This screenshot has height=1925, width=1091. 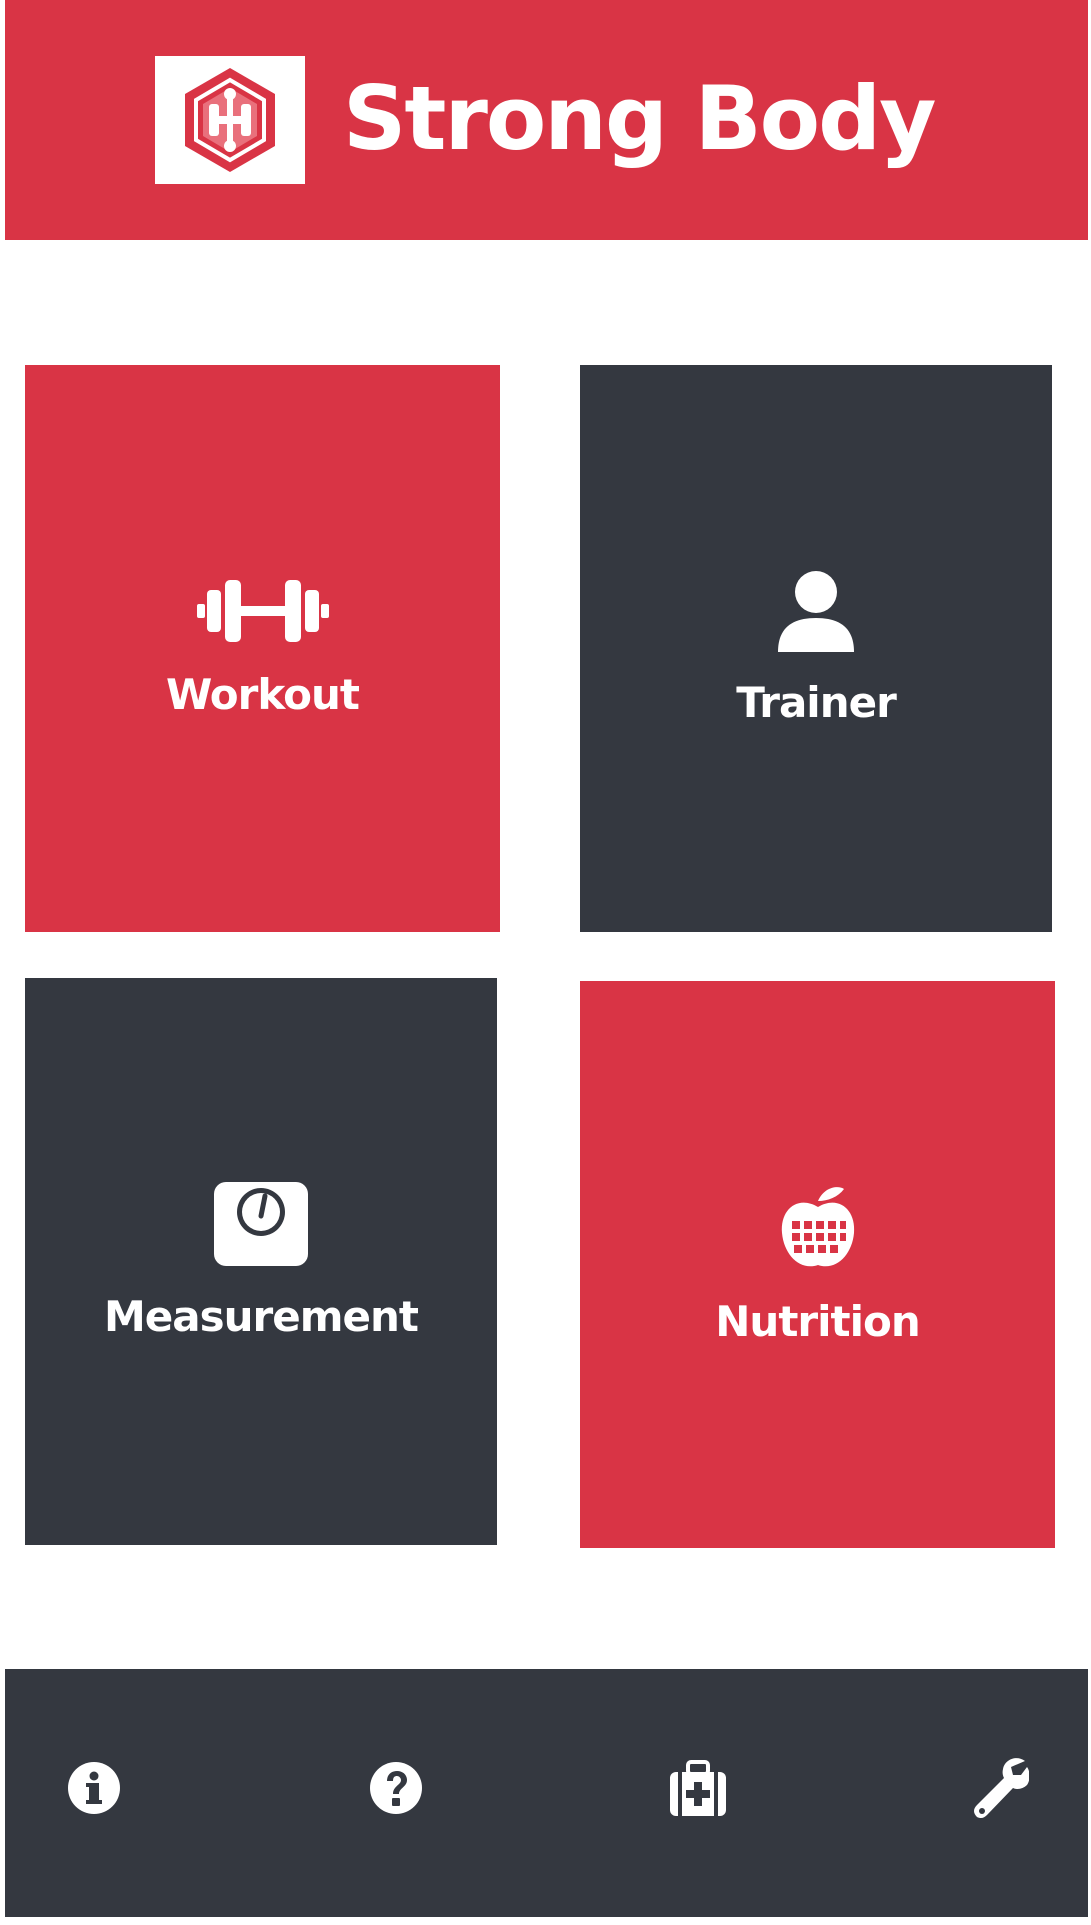 I want to click on medical-kit-button, so click(x=698, y=1788).